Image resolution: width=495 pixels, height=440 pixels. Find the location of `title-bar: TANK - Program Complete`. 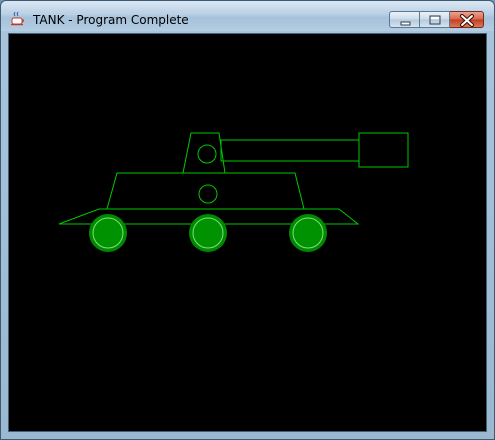

title-bar: TANK - Program Complete is located at coordinates (247, 16).